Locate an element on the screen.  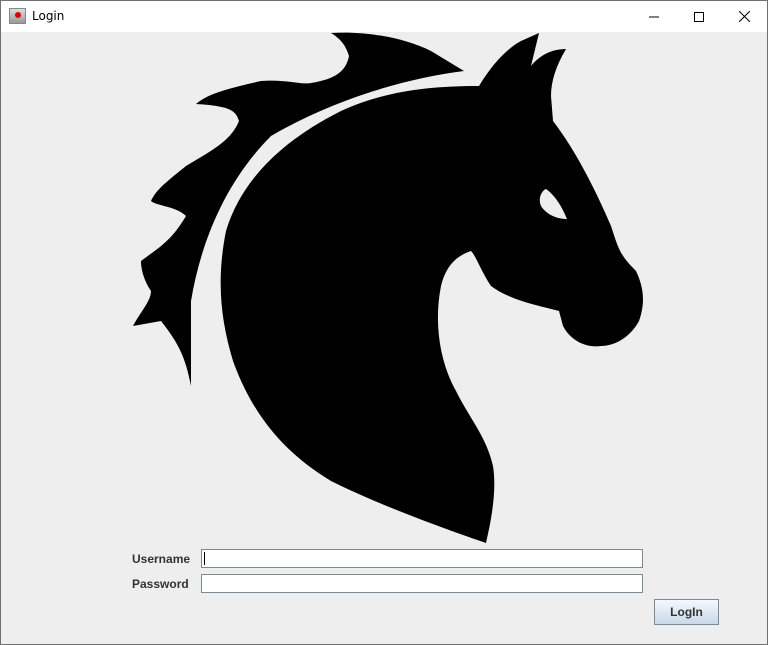
maximize-icon is located at coordinates (699, 16).